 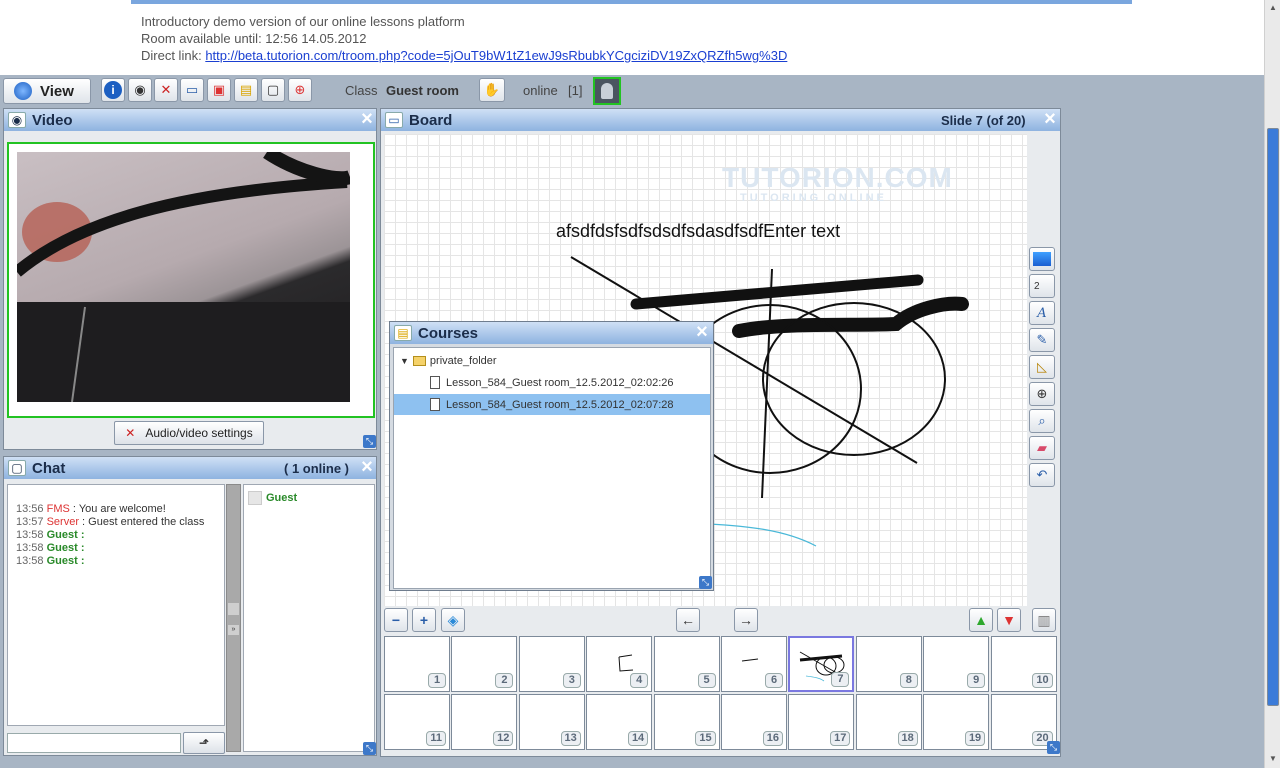 What do you see at coordinates (282, 498) in the screenshot?
I see `chat-user-name: Guest` at bounding box center [282, 498].